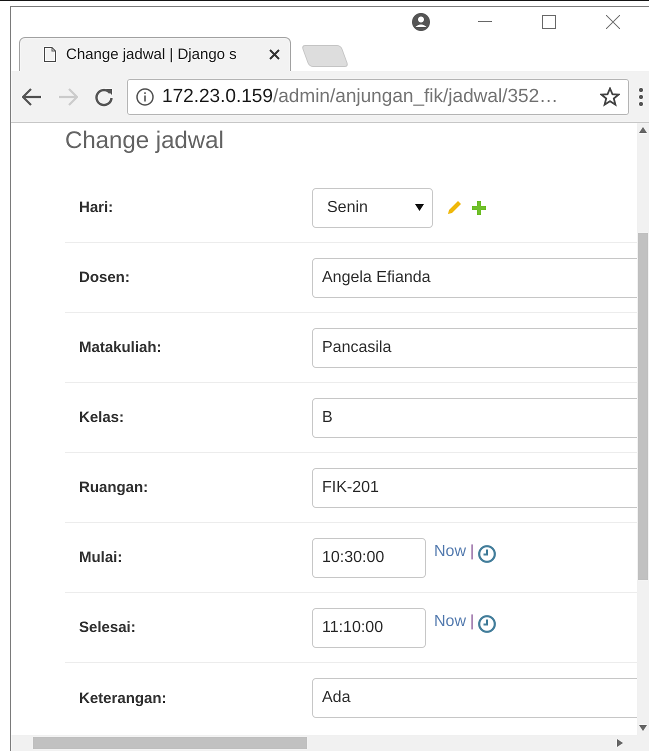 The height and width of the screenshot is (751, 649). I want to click on vertical-scrollbar, so click(643, 429).